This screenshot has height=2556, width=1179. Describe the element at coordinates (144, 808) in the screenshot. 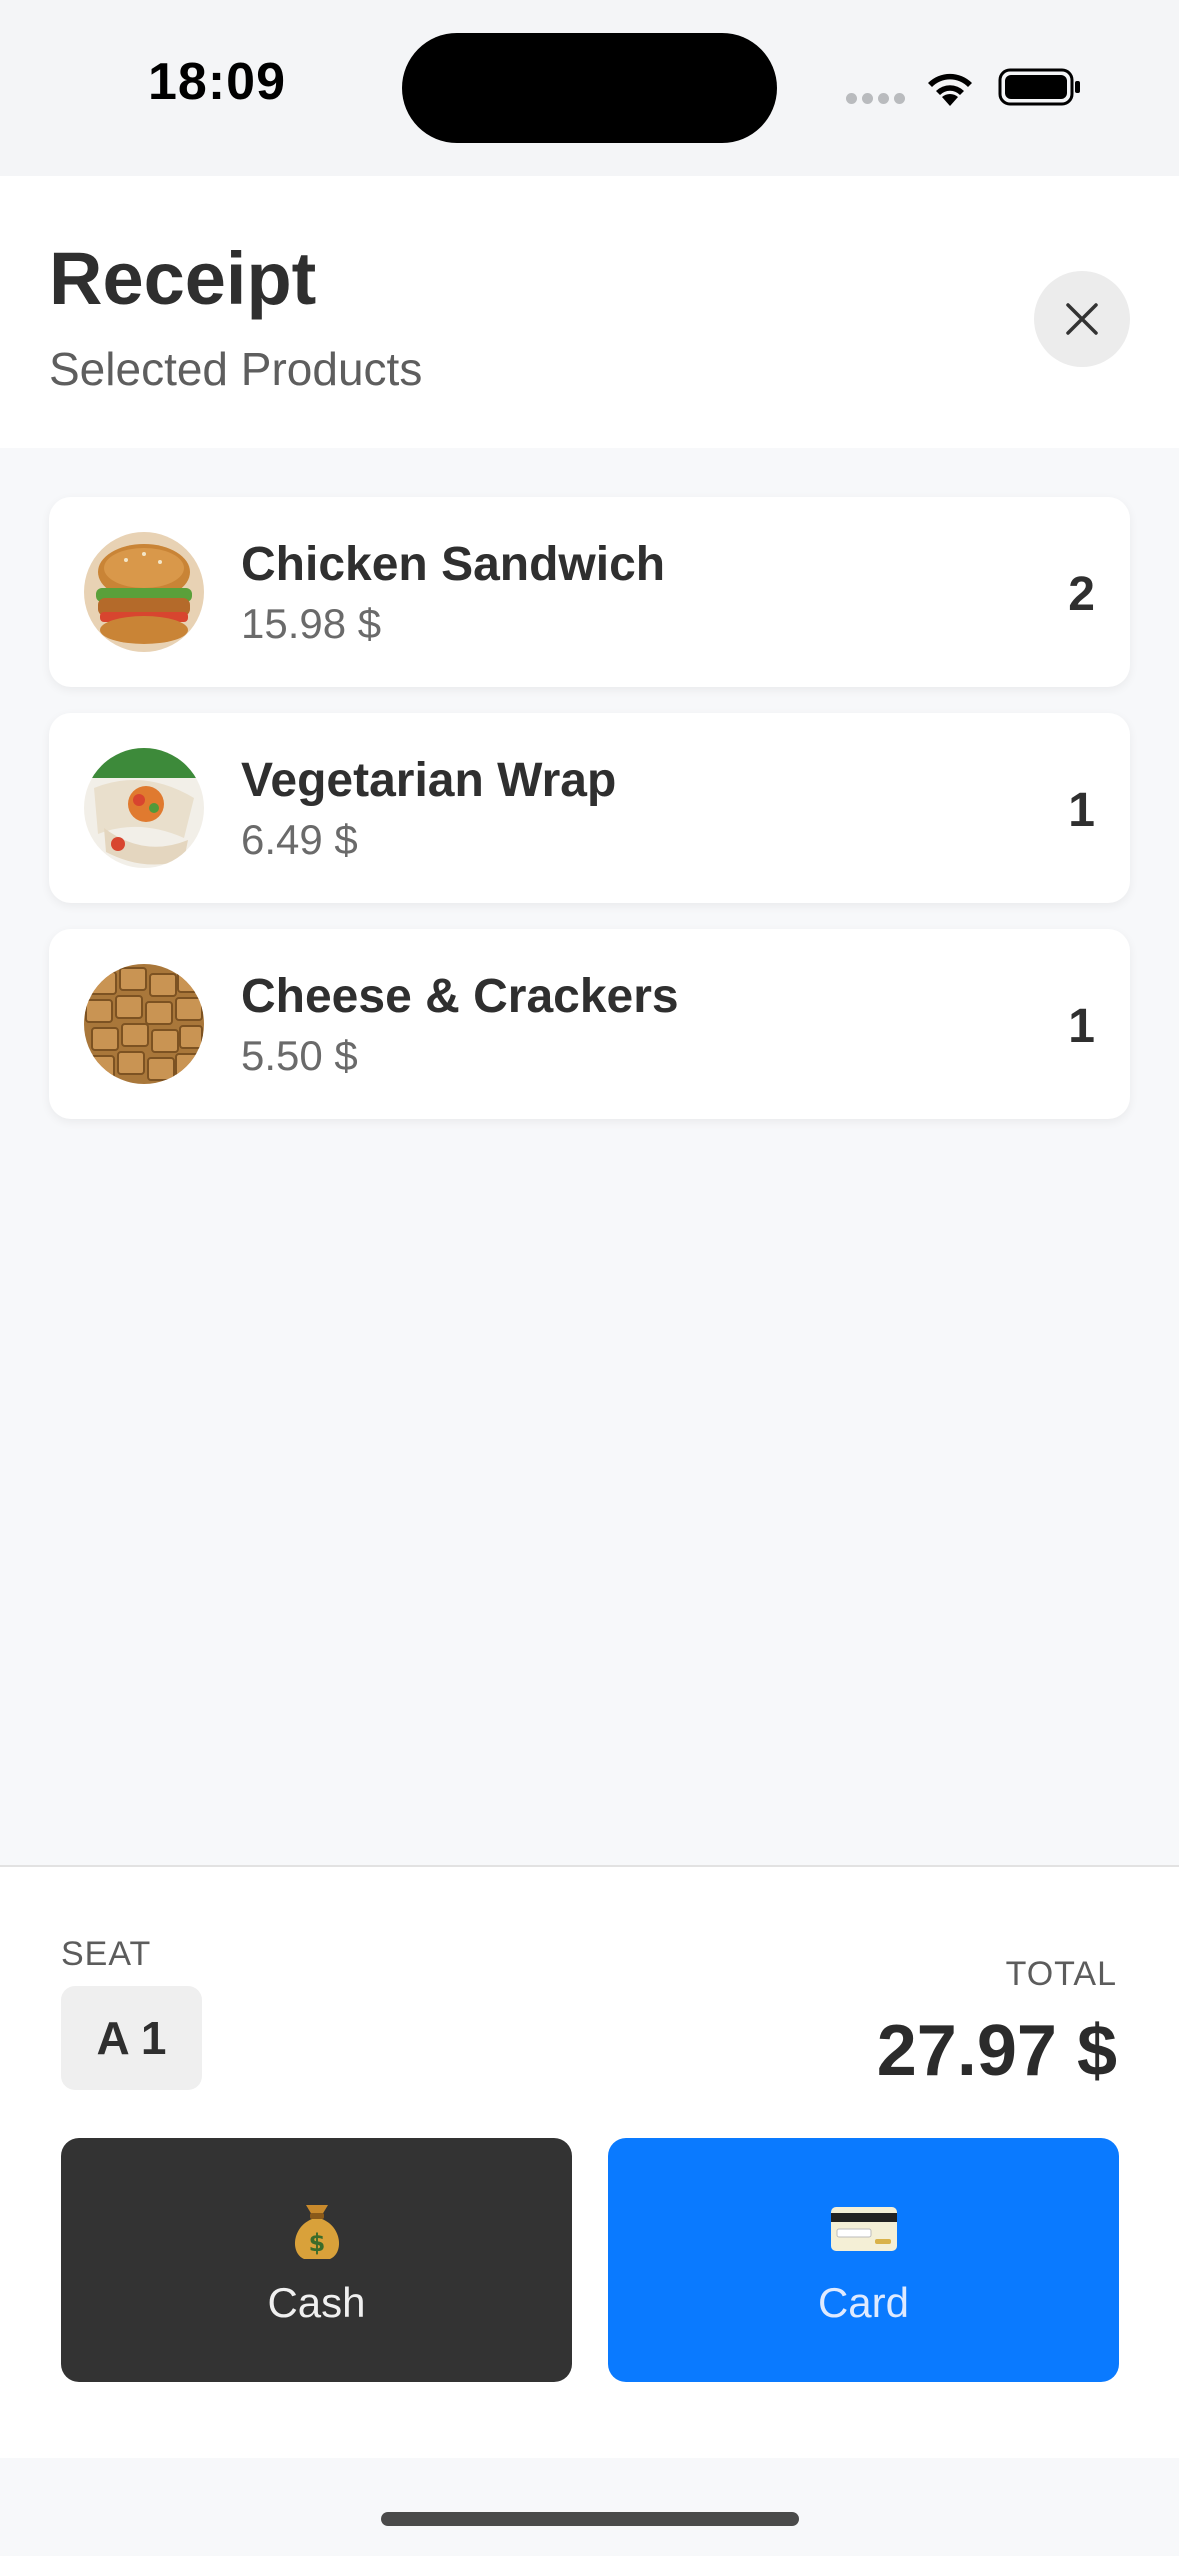

I see `vegetarian-wrap-image` at that location.